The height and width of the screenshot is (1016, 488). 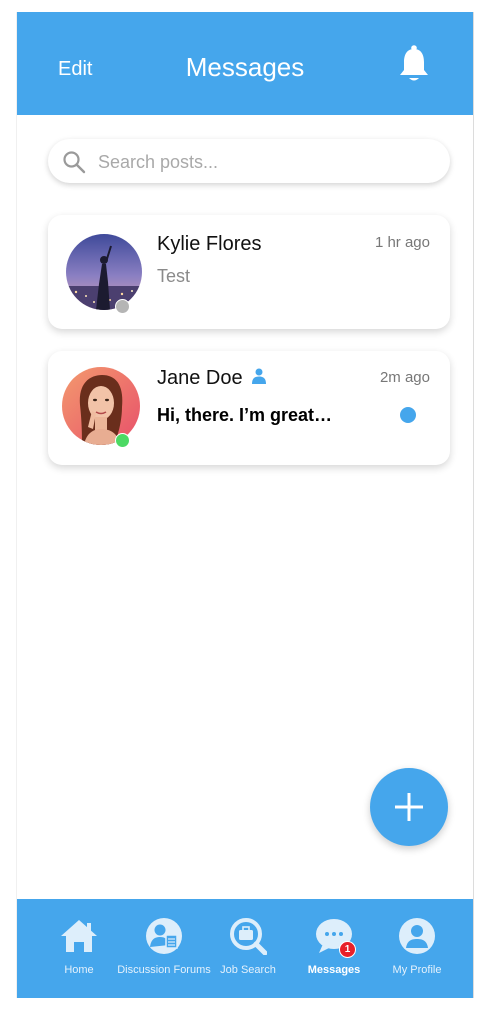 I want to click on tab-messages: 1 Messages, so click(x=334, y=948).